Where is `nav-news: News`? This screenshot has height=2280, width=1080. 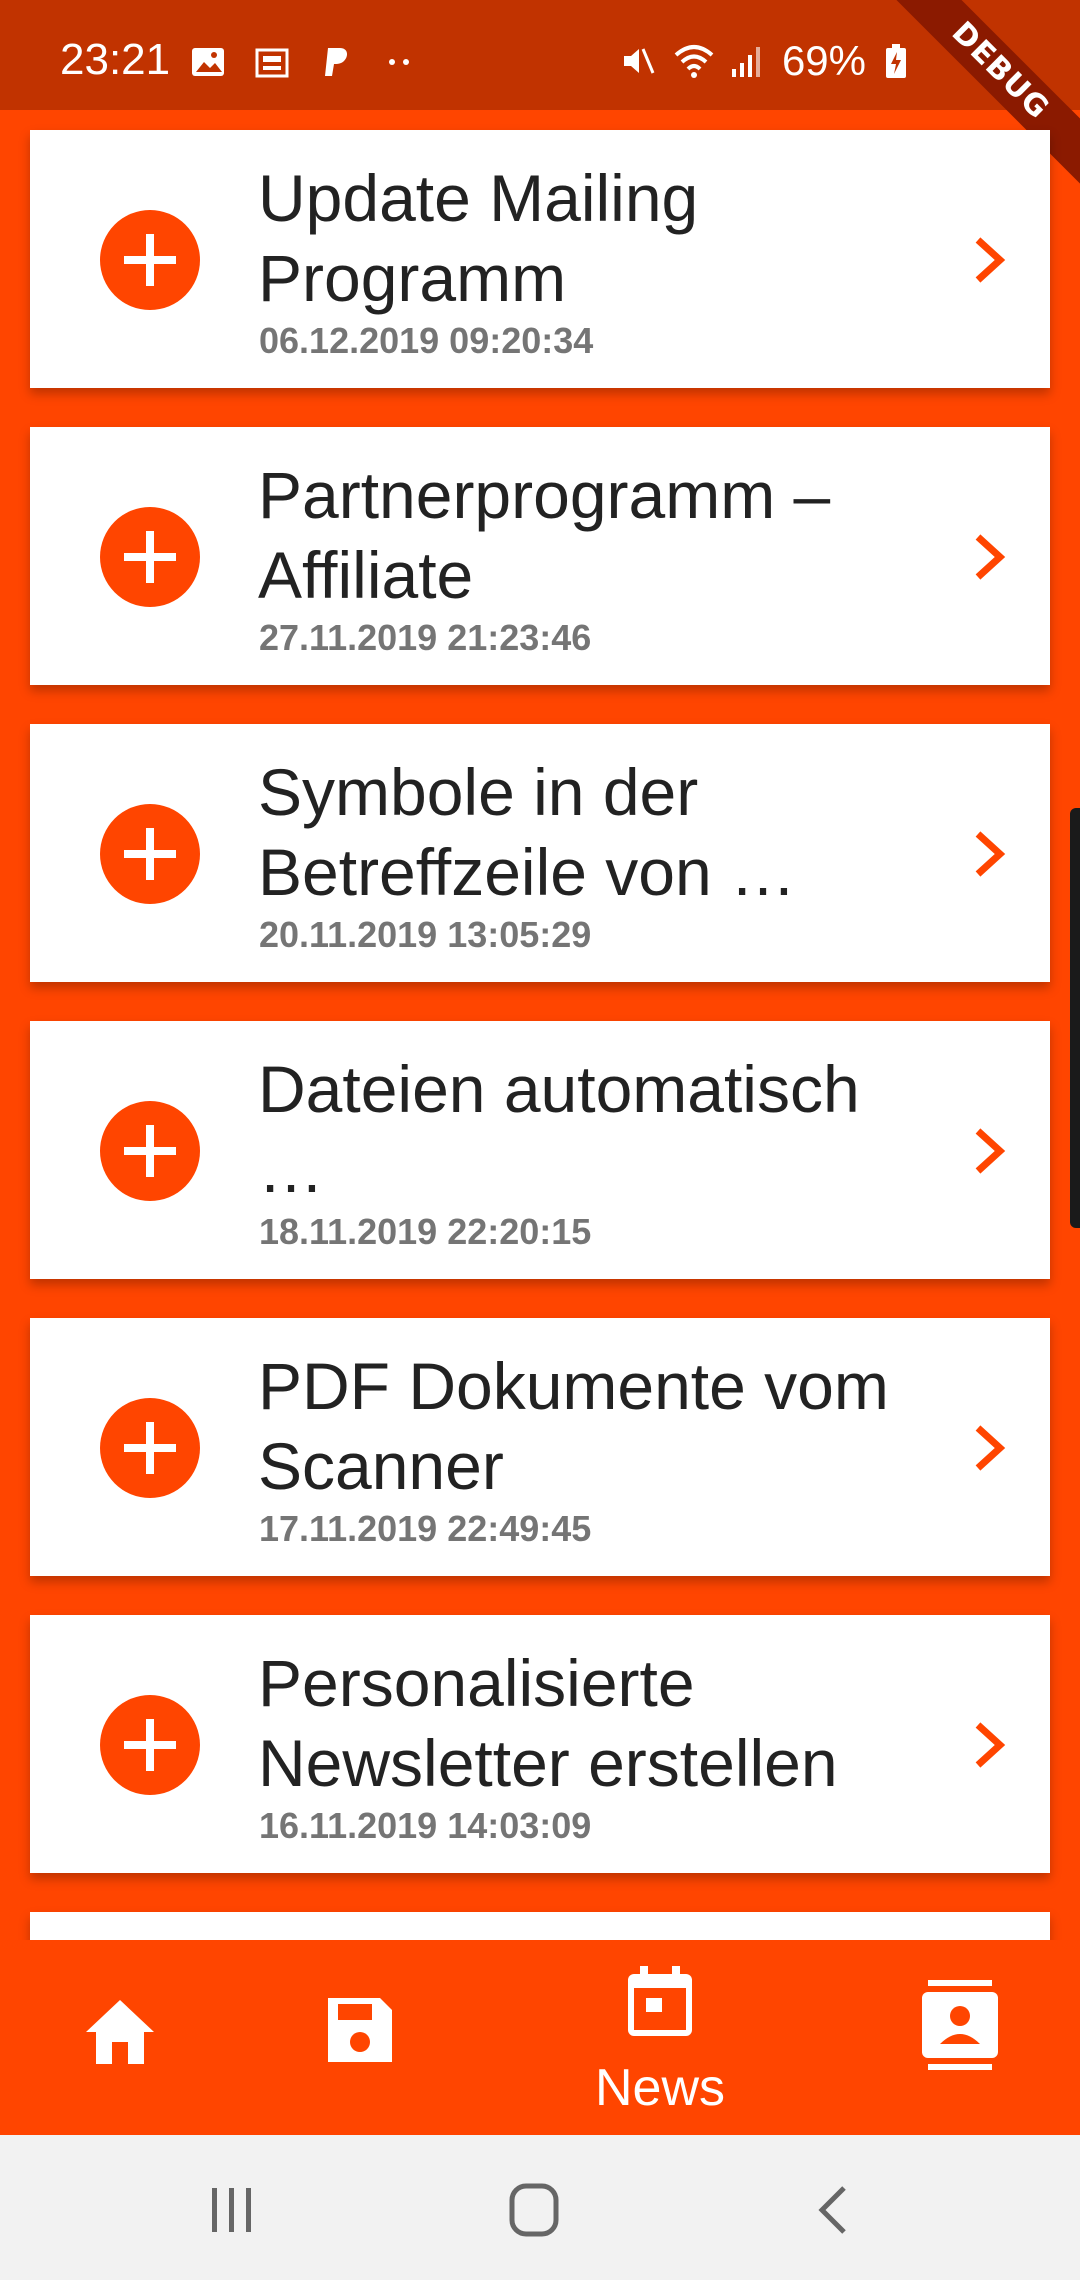 nav-news: News is located at coordinates (660, 2037).